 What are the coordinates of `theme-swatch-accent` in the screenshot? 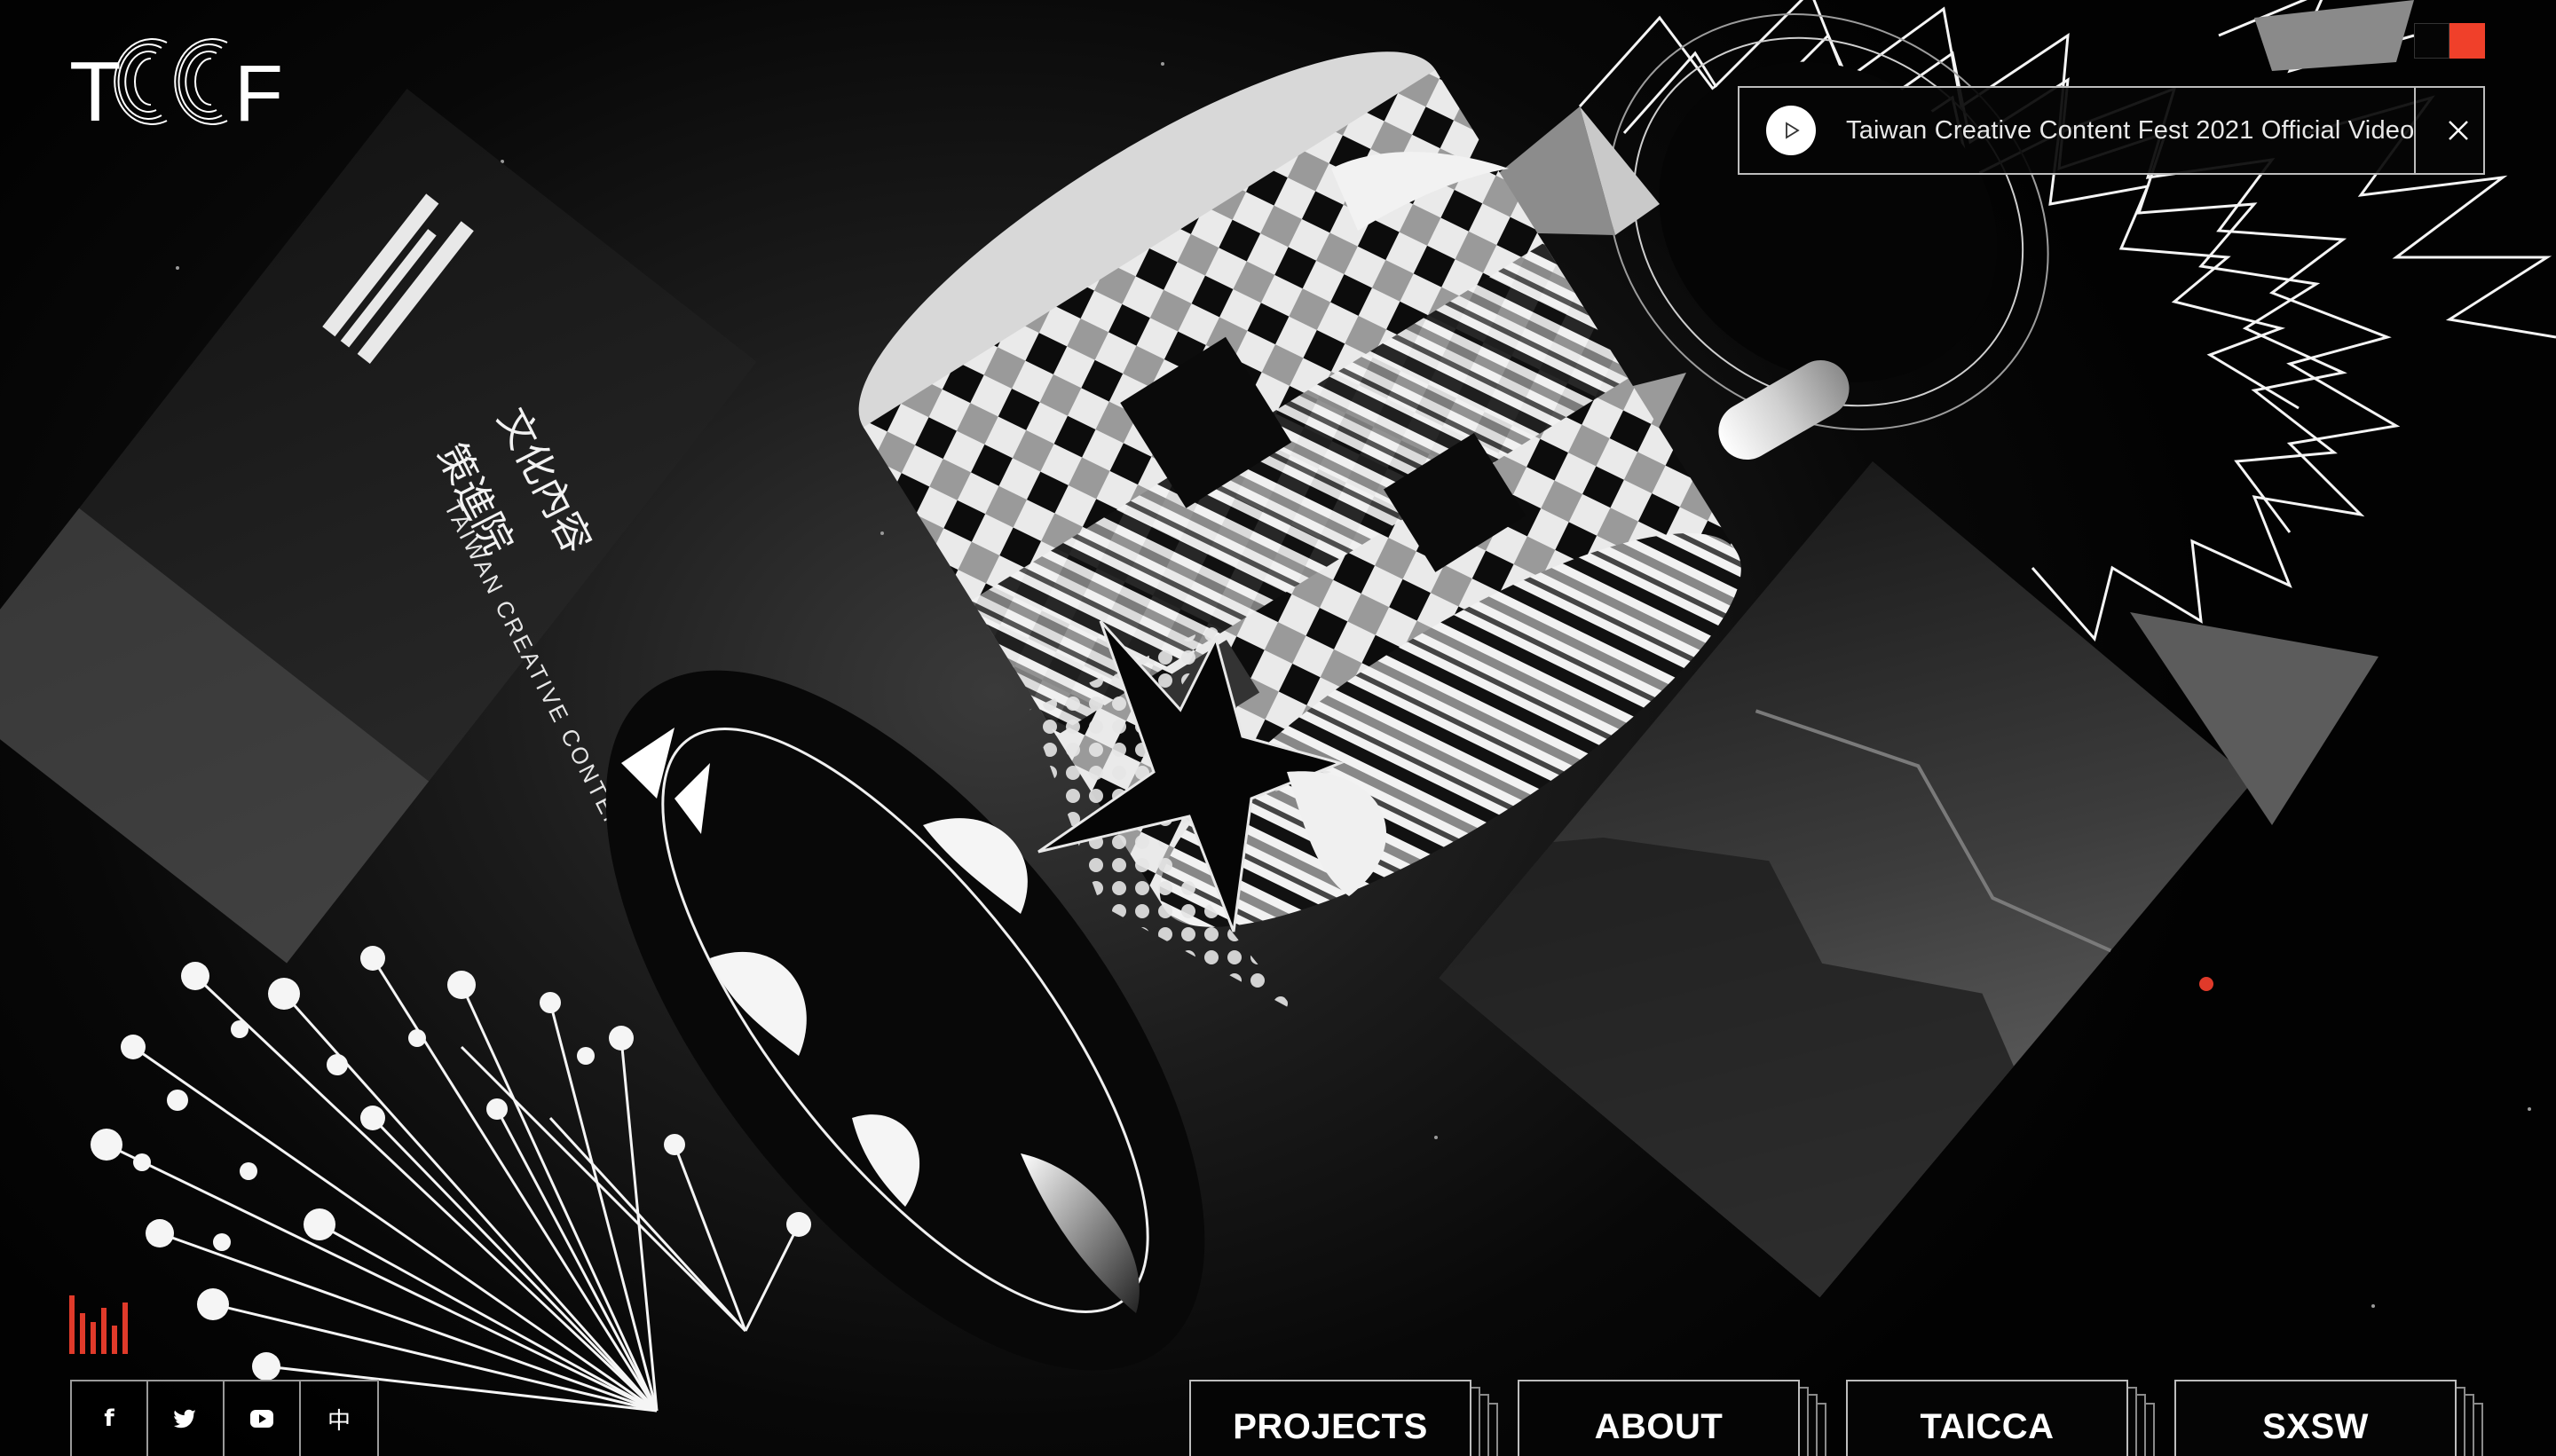 It's located at (2467, 41).